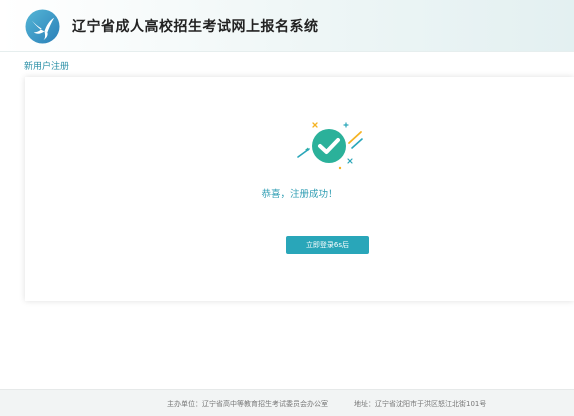  I want to click on footer-address: 地址：辽宁省沈阳市于洪区怒江北街101号, so click(420, 404).